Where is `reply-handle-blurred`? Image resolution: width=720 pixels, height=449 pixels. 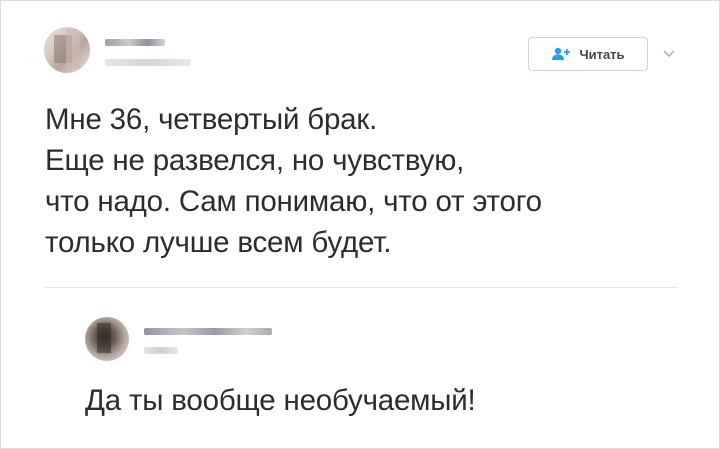 reply-handle-blurred is located at coordinates (161, 350).